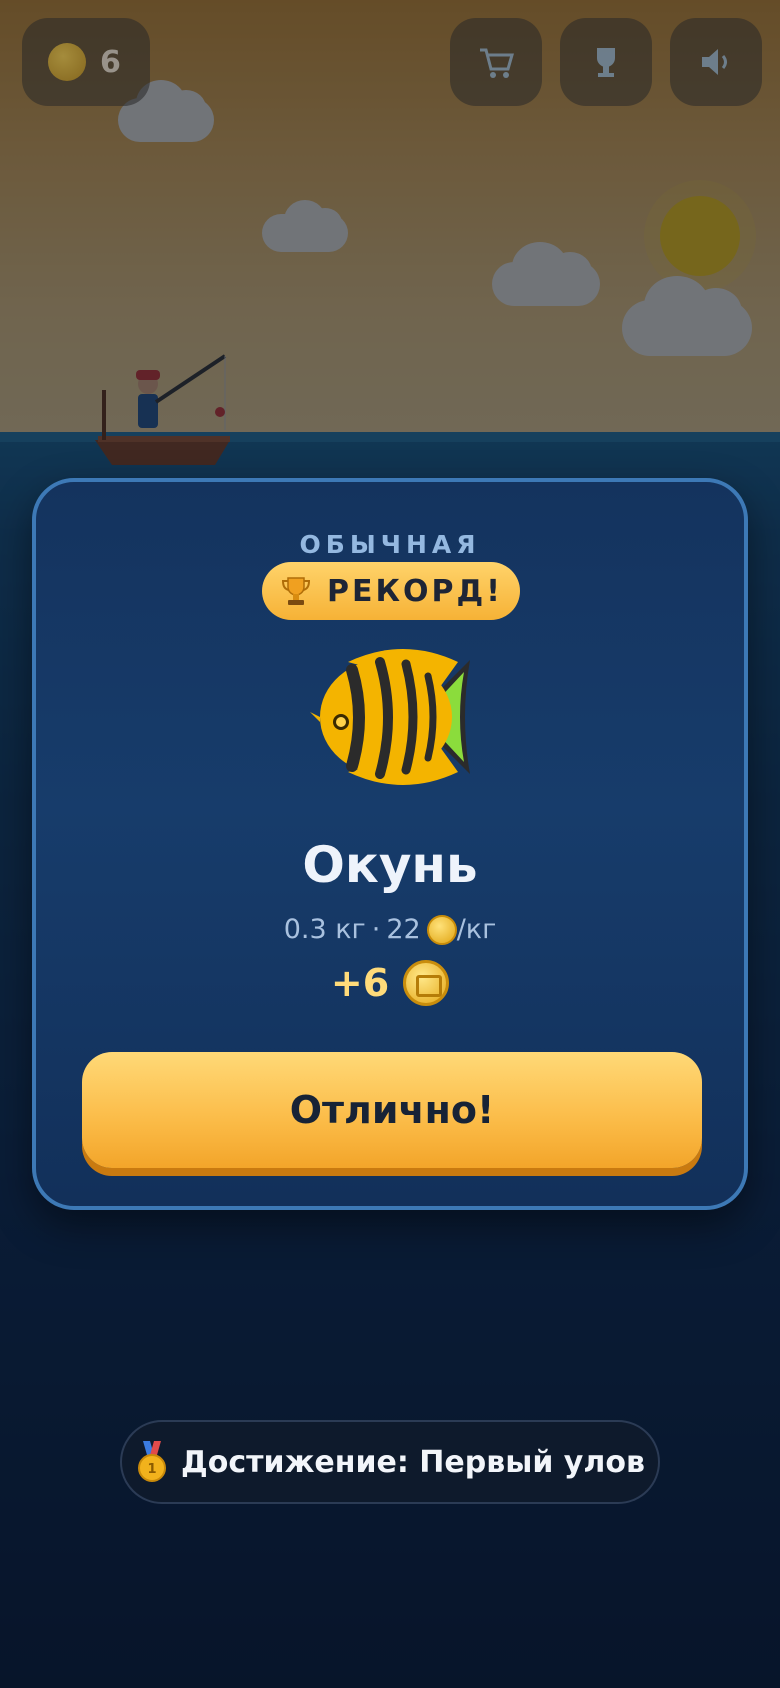  Describe the element at coordinates (390, 544) in the screenshot. I see `rarity-label: ОБЫЧНАЯ` at that location.